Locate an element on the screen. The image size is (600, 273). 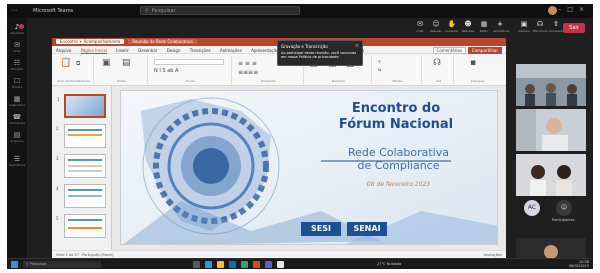
menu-file: Arquivo is located at coordinates (63, 50).